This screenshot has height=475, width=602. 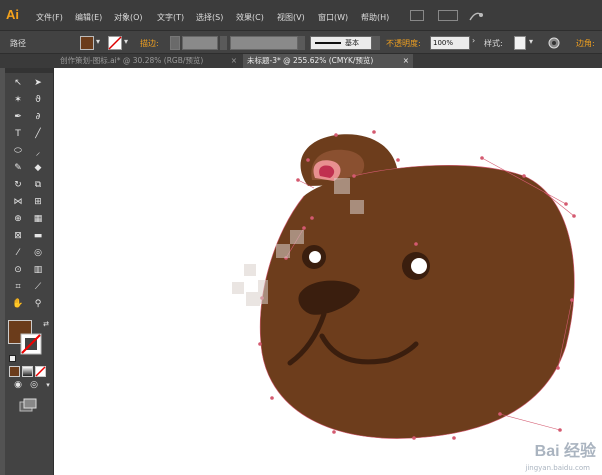 I want to click on menu-effect: 效果(C), so click(x=250, y=17).